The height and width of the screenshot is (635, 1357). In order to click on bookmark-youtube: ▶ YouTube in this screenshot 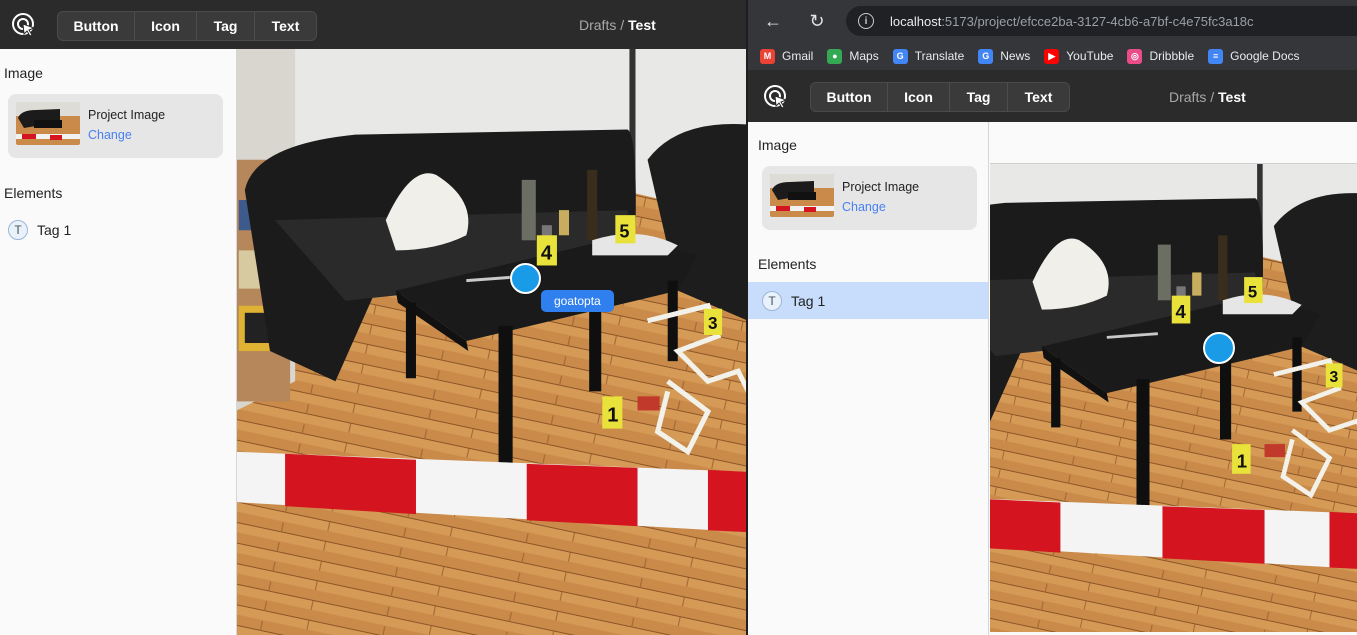, I will do `click(1079, 56)`.